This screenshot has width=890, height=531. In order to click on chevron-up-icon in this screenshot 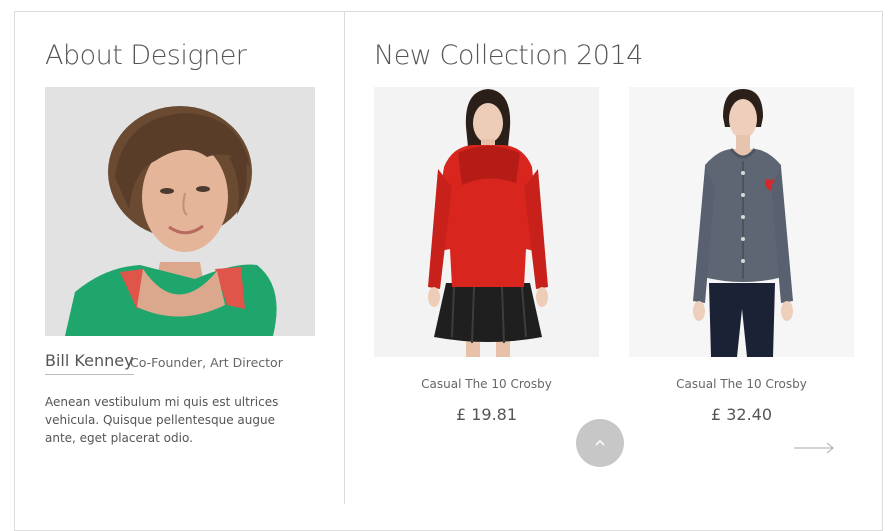, I will do `click(600, 443)`.